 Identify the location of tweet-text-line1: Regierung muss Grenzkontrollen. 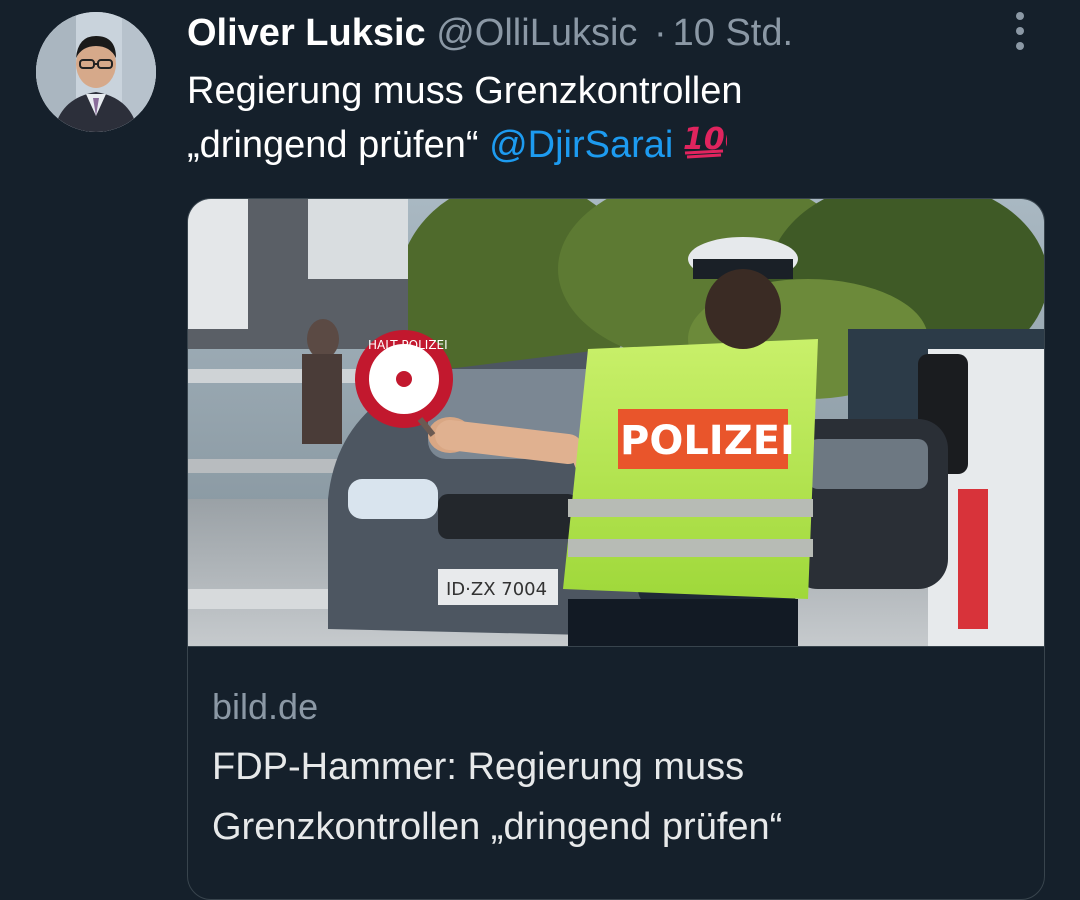
(465, 91).